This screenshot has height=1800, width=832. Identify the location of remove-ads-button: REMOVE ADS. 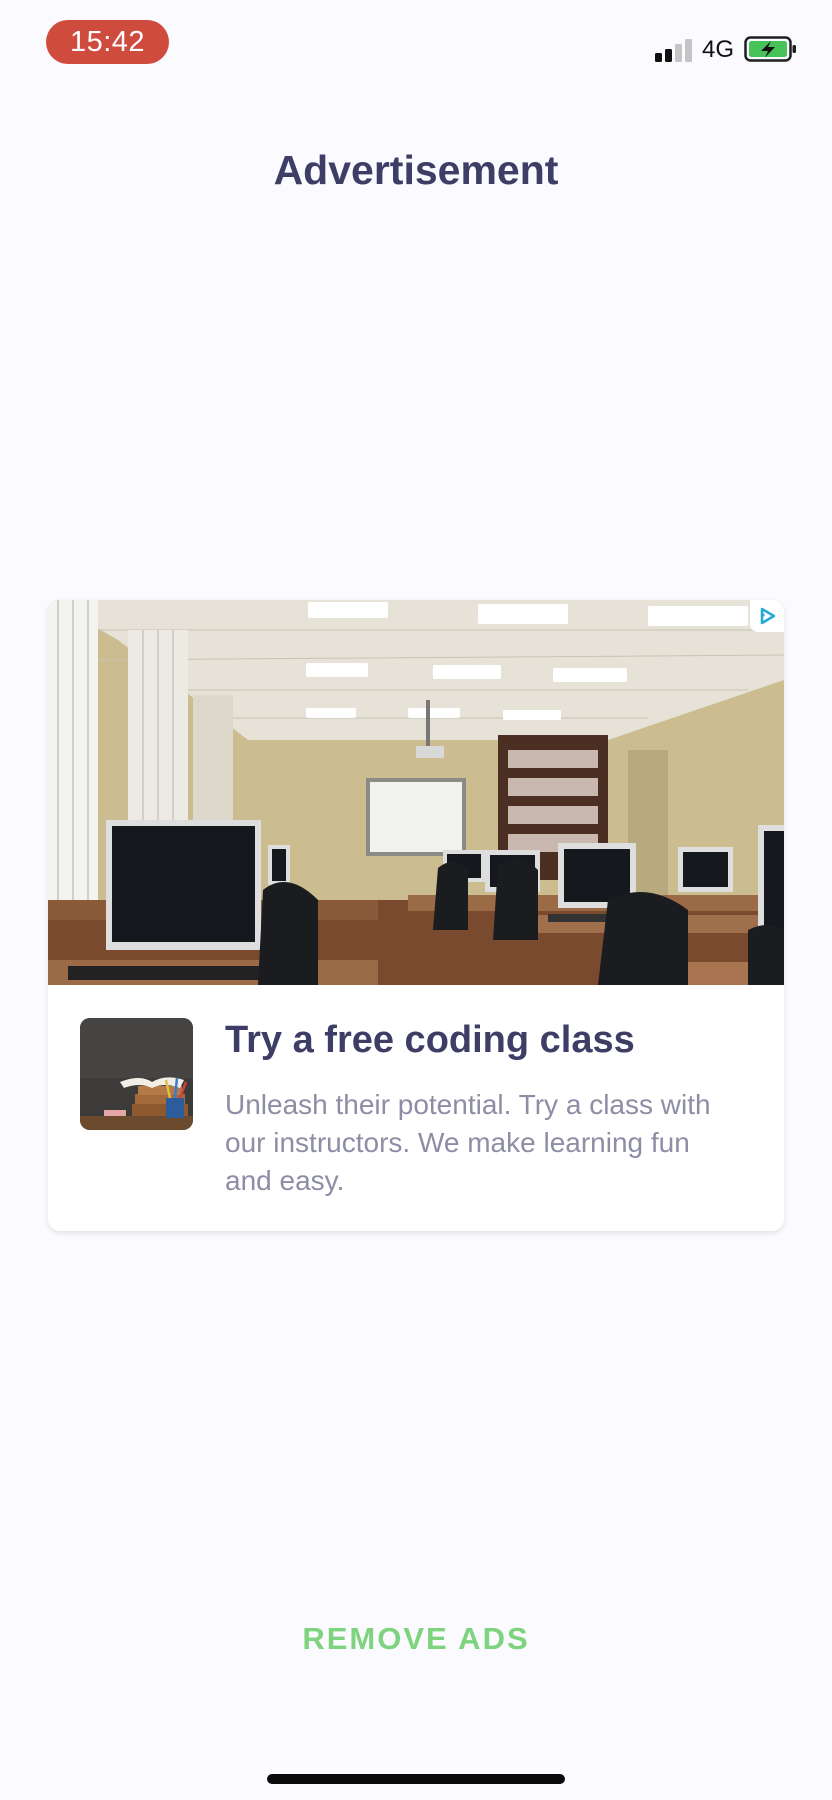
(416, 1639).